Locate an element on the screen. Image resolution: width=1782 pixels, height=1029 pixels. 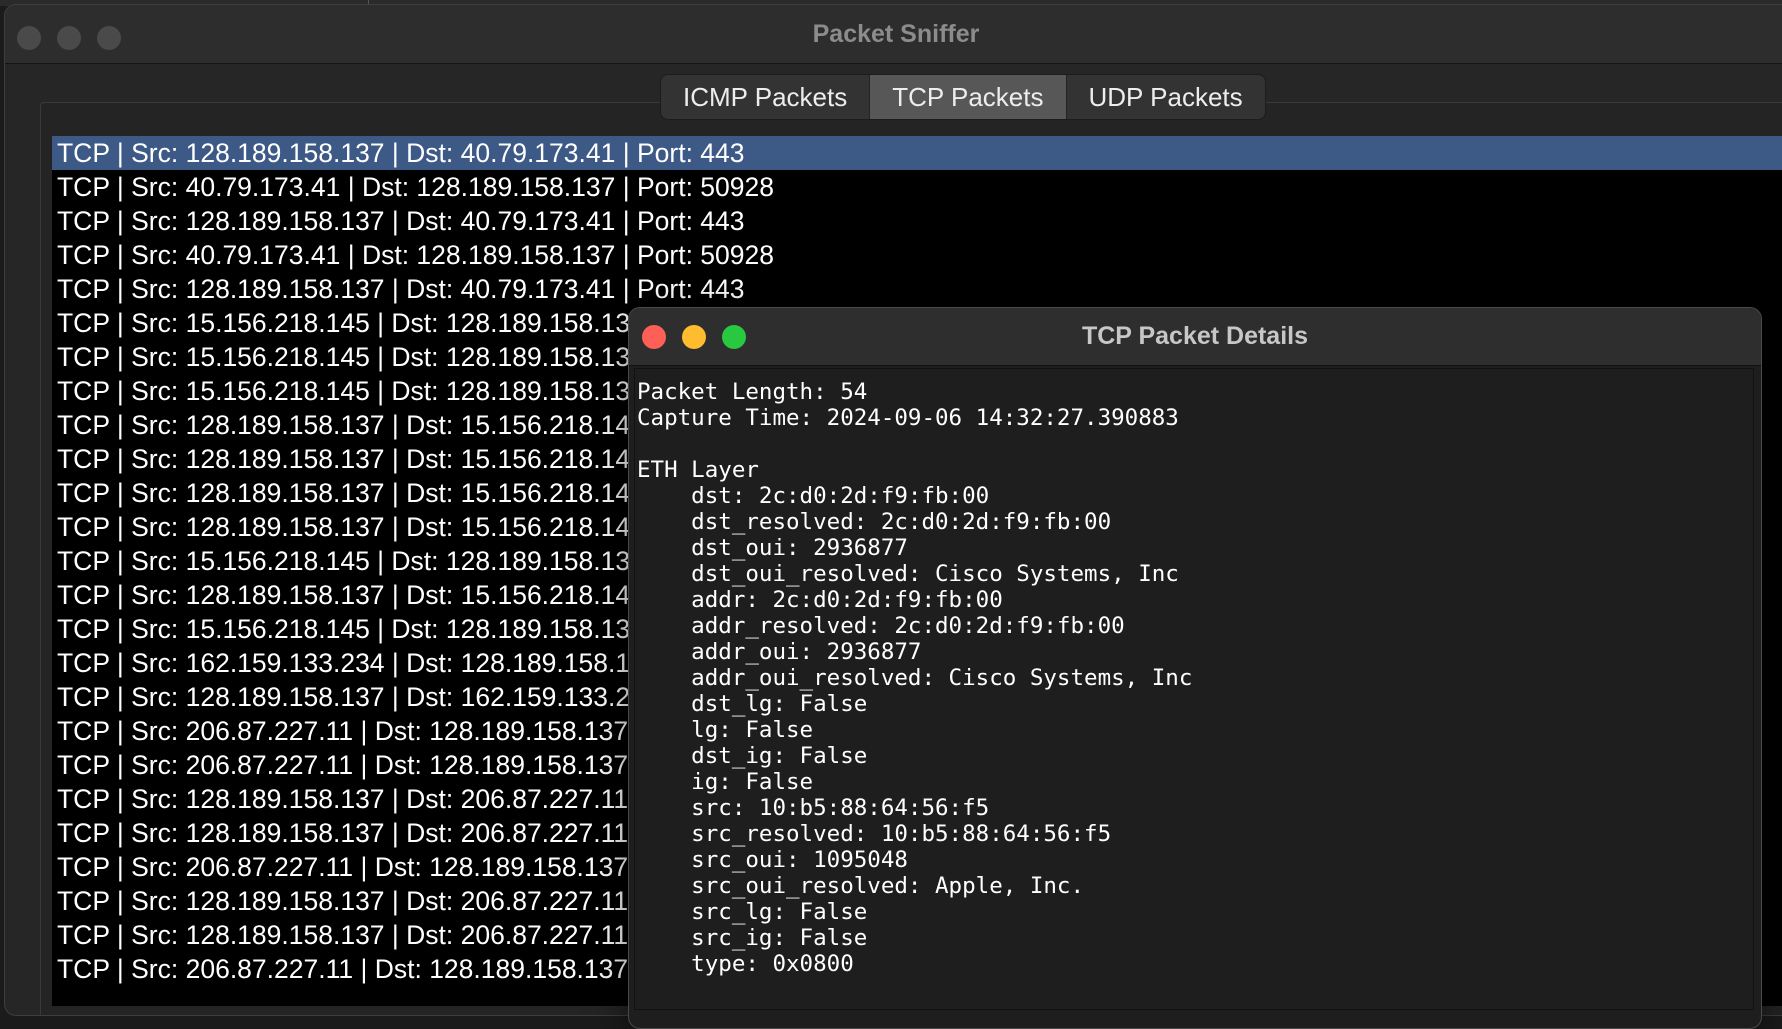
detail-line: dst_resolved: 2c:d0:2d:f9:fb:00 is located at coordinates (874, 522).